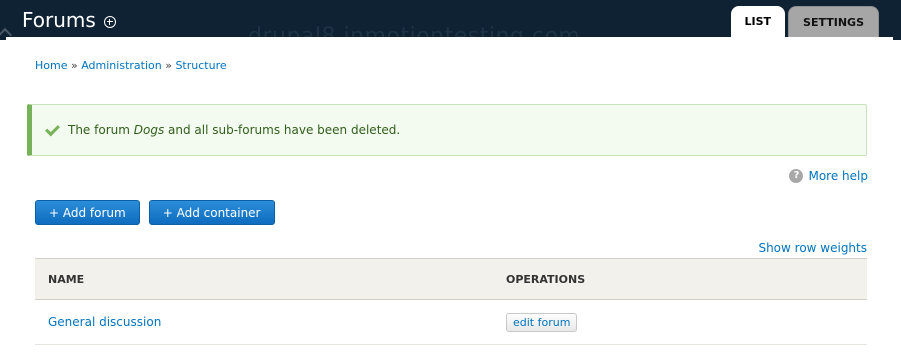 Image resolution: width=901 pixels, height=361 pixels. Describe the element at coordinates (796, 176) in the screenshot. I see `question-icon: ?` at that location.